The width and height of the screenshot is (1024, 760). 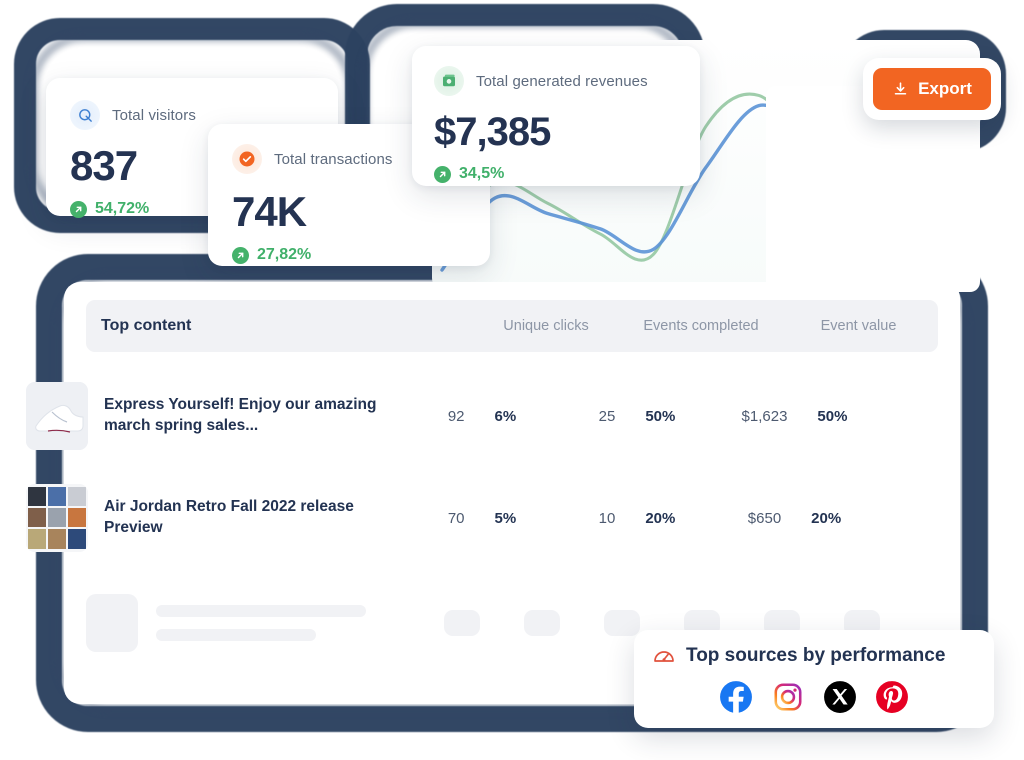 I want to click on row-events-completed-cell: 25 50%, so click(x=637, y=416).